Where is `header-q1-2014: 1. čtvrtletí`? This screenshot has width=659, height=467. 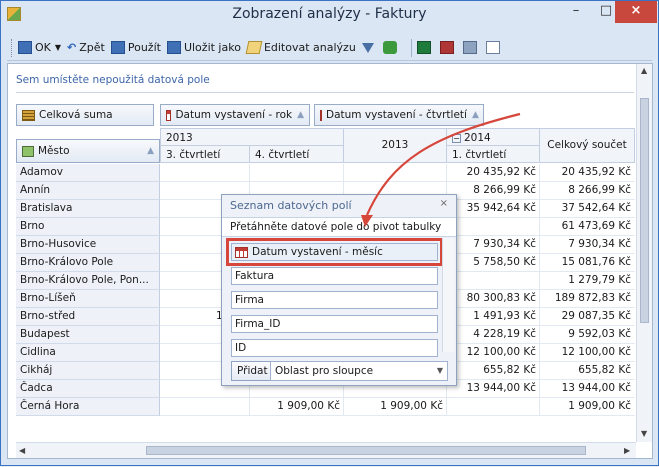 header-q1-2014: 1. čtvrtletí is located at coordinates (493, 154).